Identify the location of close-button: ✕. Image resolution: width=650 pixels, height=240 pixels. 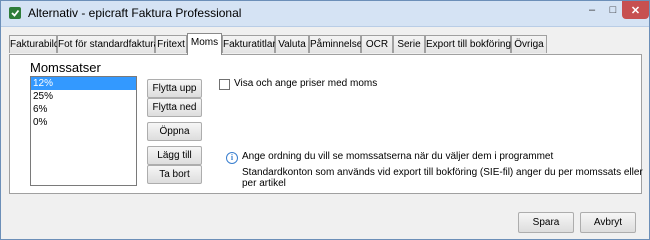
(635, 10).